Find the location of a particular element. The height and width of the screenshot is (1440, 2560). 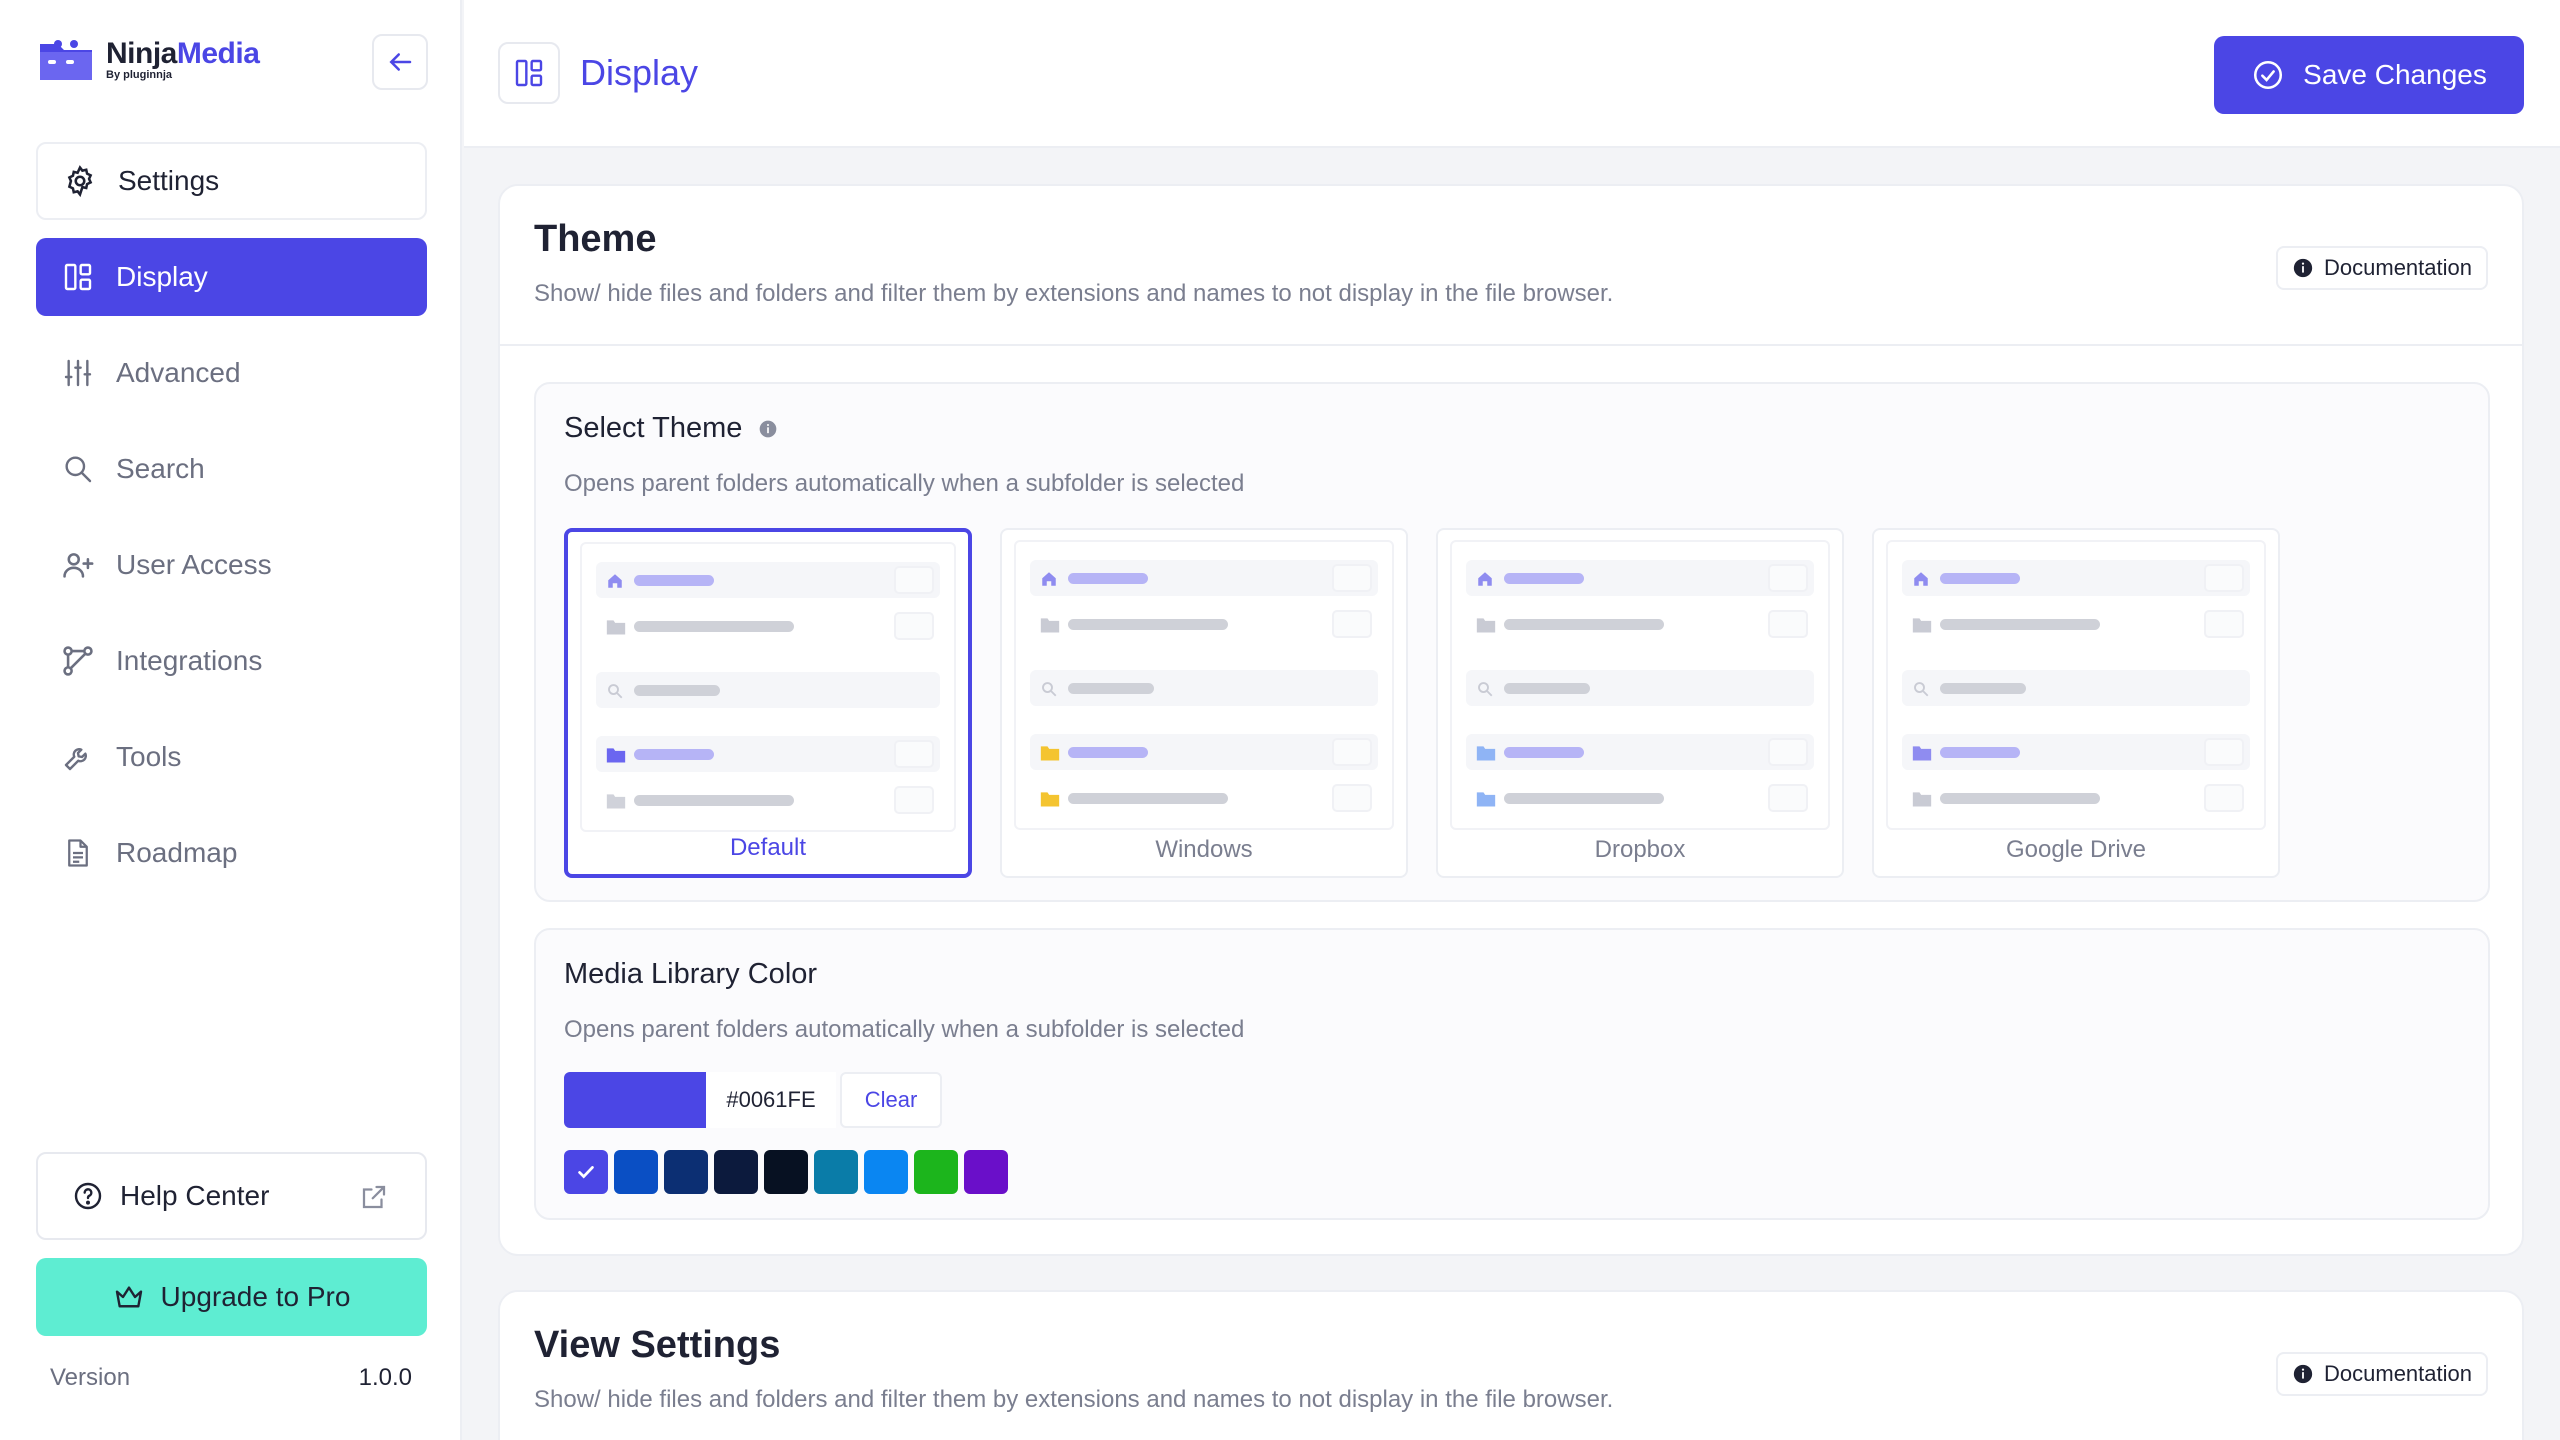

clear-color-button: Clear is located at coordinates (891, 1100).